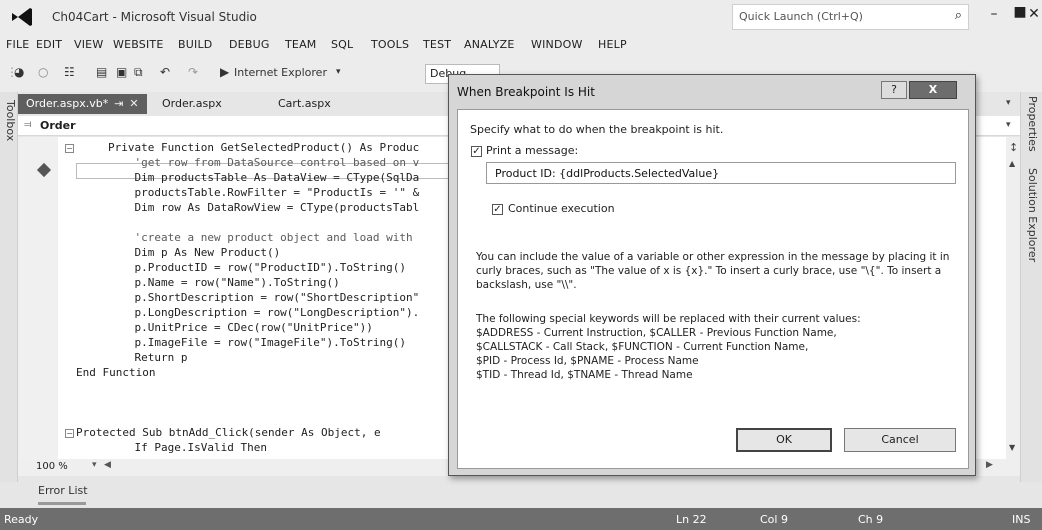  Describe the element at coordinates (958, 15) in the screenshot. I see `search-icon: ⌕` at that location.